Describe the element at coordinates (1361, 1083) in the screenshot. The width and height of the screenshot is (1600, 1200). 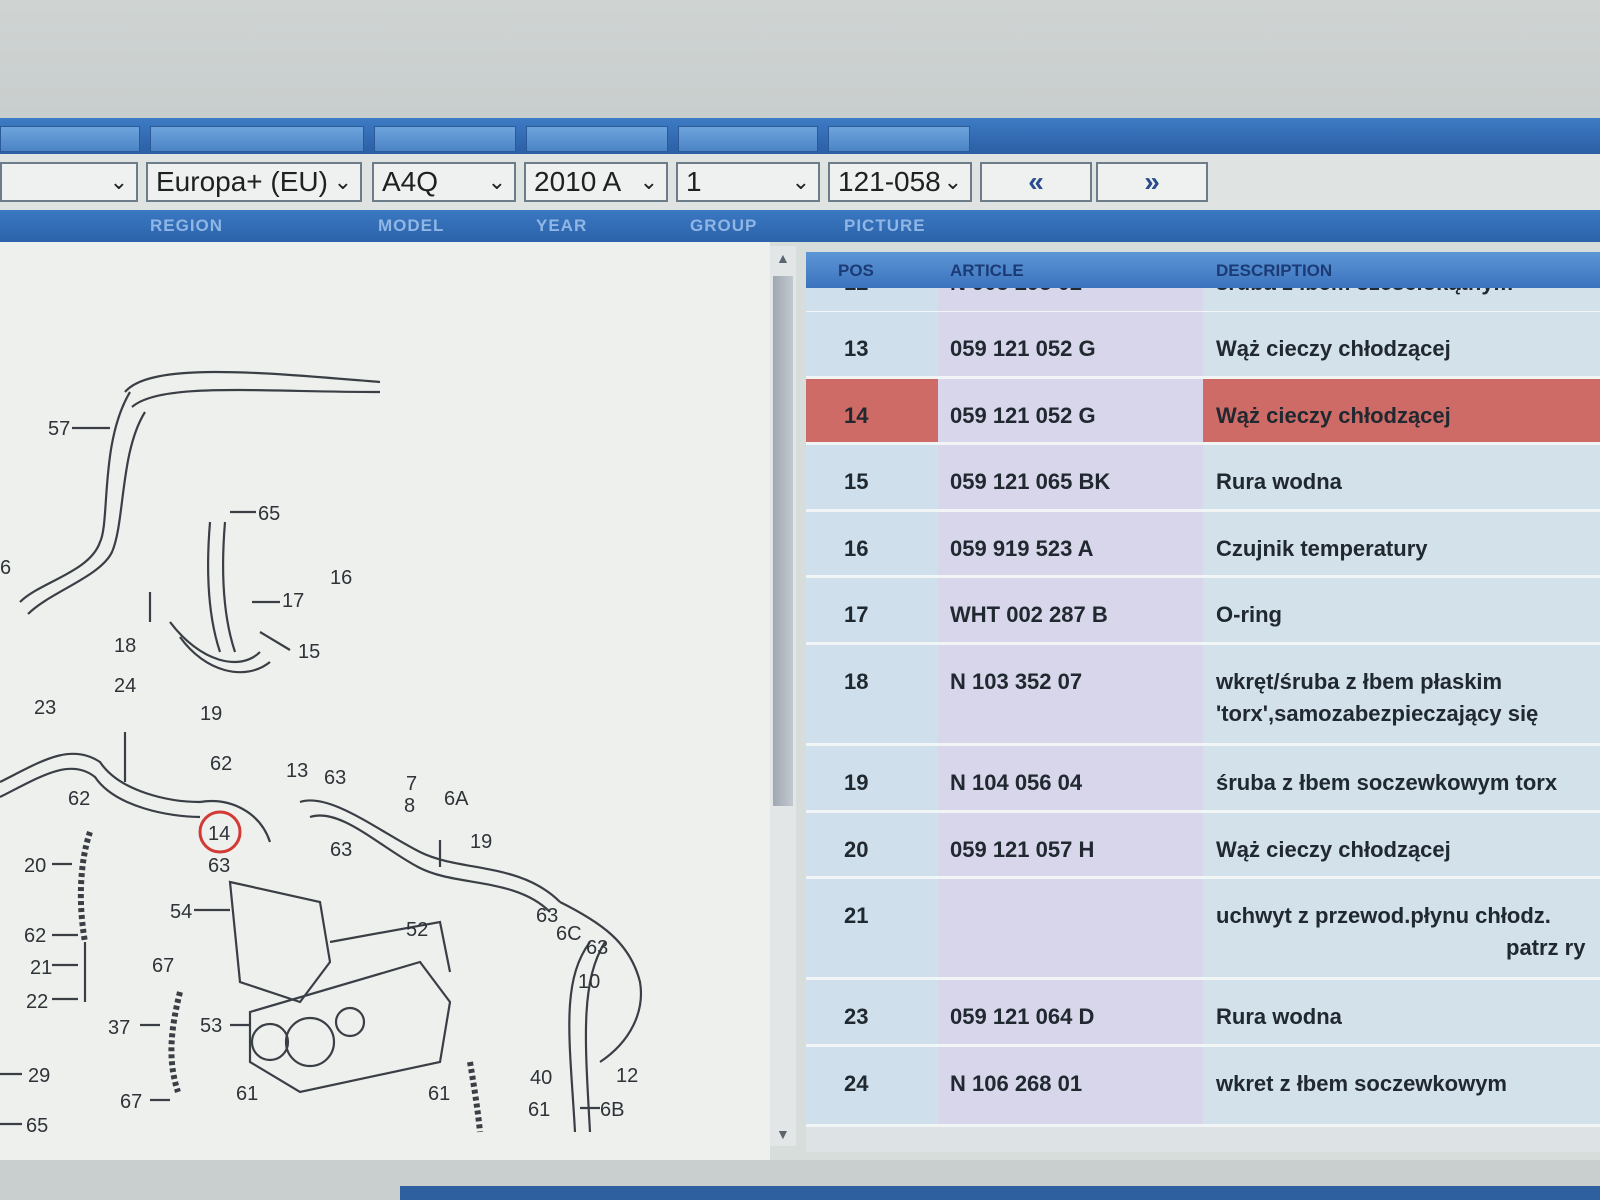
I see `description-value: wkret z łbem soczewkowym` at that location.